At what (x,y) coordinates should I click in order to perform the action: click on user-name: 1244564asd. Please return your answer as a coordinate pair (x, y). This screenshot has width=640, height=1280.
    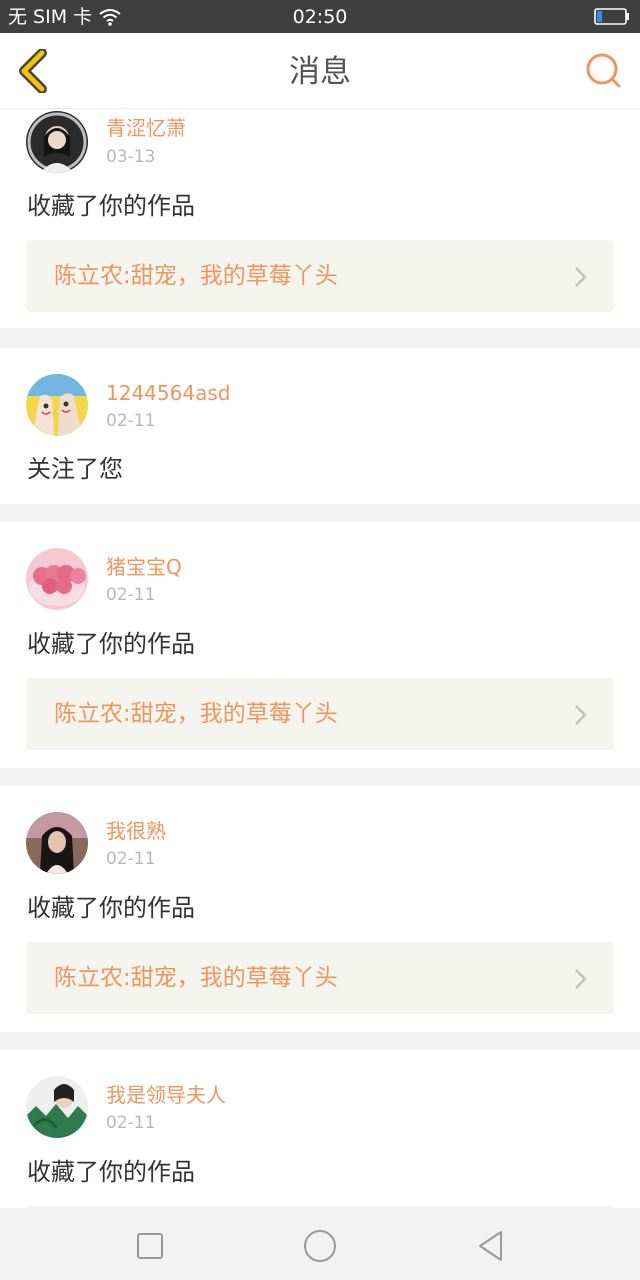
    Looking at the image, I should click on (168, 393).